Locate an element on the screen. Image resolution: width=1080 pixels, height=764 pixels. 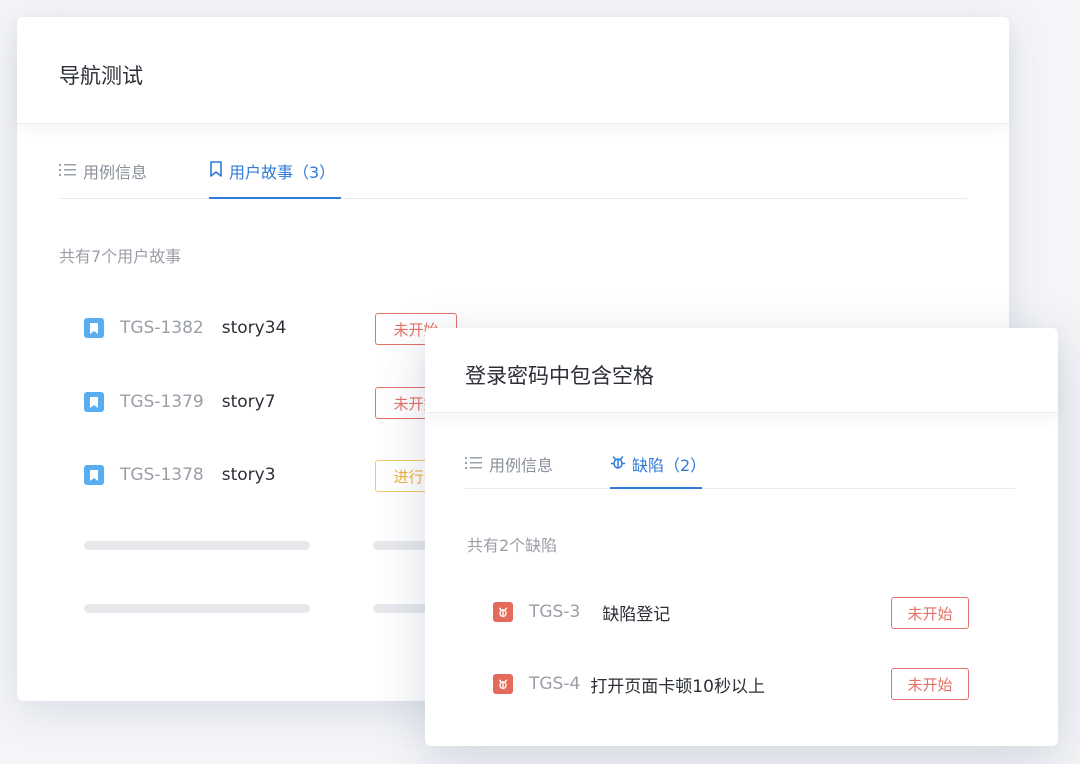
list-item: TGS-1378 story3 is located at coordinates (180, 475).